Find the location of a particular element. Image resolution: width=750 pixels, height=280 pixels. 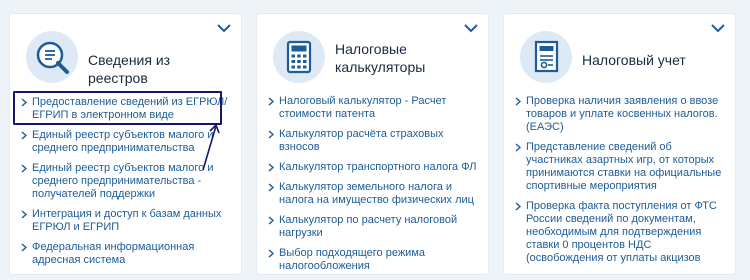

highlight-box is located at coordinates (117, 108).